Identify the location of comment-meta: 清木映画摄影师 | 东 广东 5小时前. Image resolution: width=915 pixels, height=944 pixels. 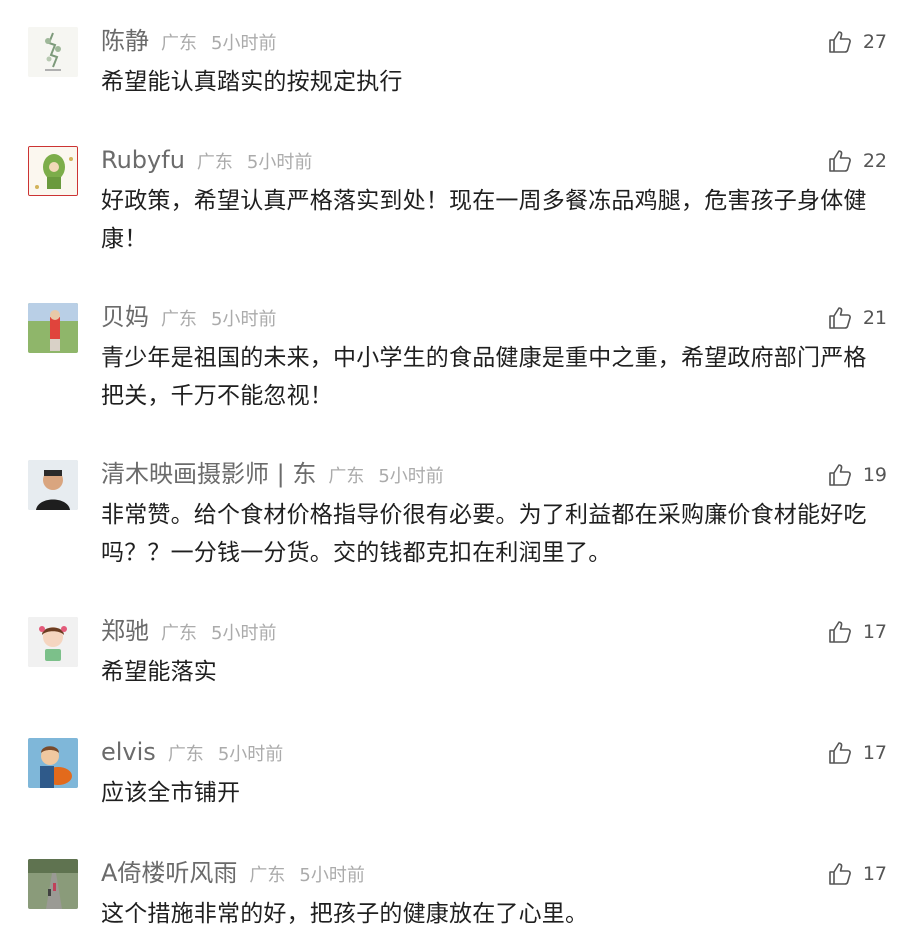
(272, 474).